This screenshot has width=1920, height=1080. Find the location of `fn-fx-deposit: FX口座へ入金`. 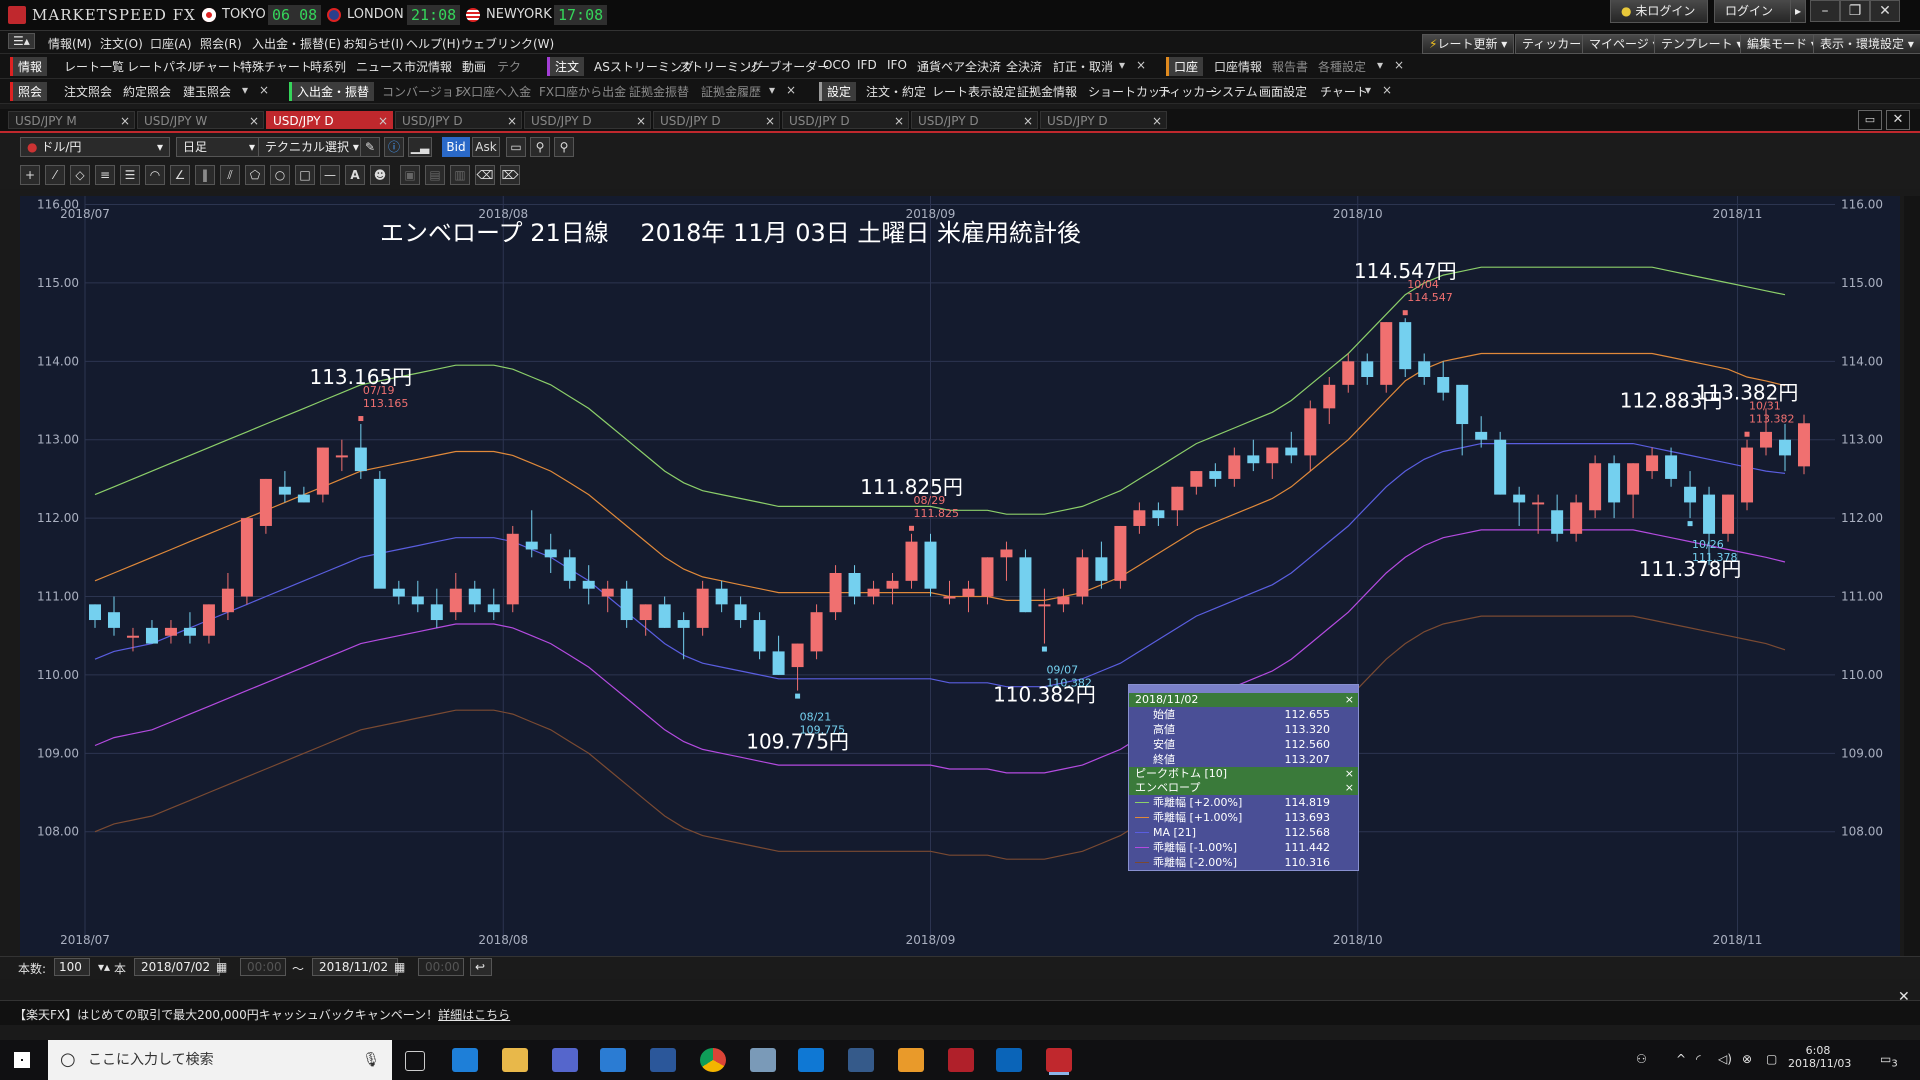

fn-fx-deposit: FX口座へ入金 is located at coordinates (493, 91).